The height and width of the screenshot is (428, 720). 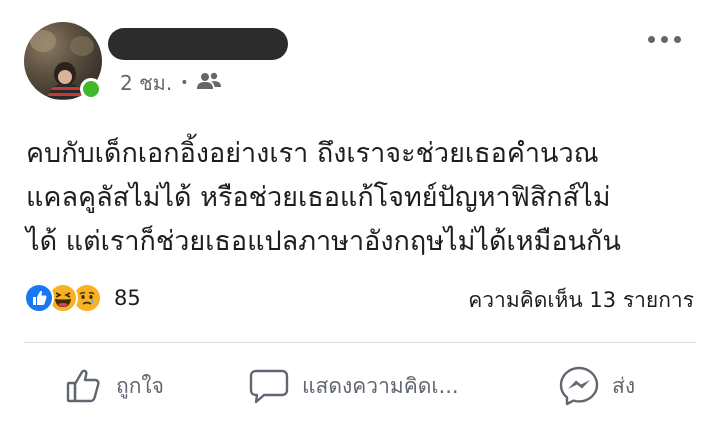 What do you see at coordinates (624, 385) in the screenshot?
I see `send-button-label: ส่ง` at bounding box center [624, 385].